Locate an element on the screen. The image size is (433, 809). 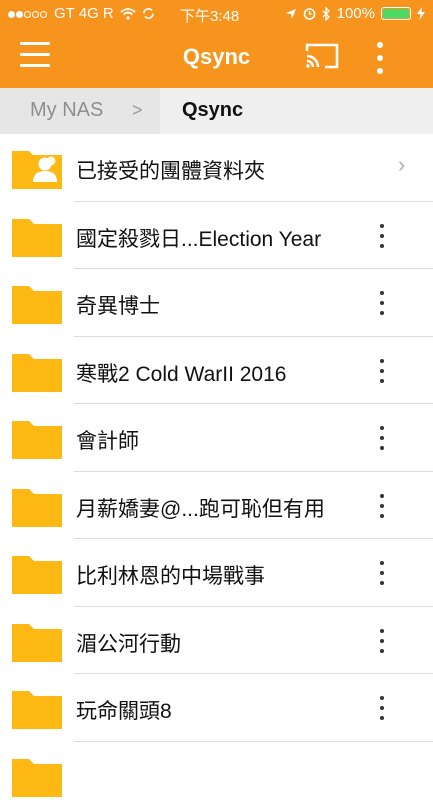
status-bar: GT 4G R 下午3:48 100% is located at coordinates (216, 14).